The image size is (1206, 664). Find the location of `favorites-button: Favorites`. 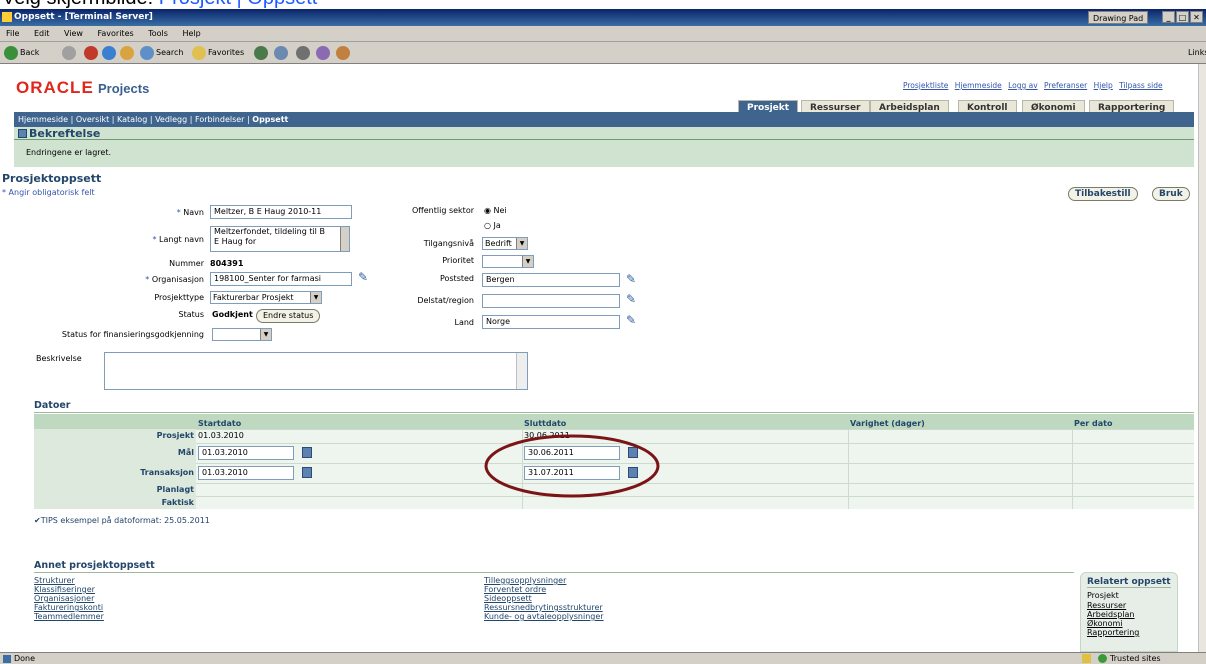

favorites-button: Favorites is located at coordinates (218, 53).